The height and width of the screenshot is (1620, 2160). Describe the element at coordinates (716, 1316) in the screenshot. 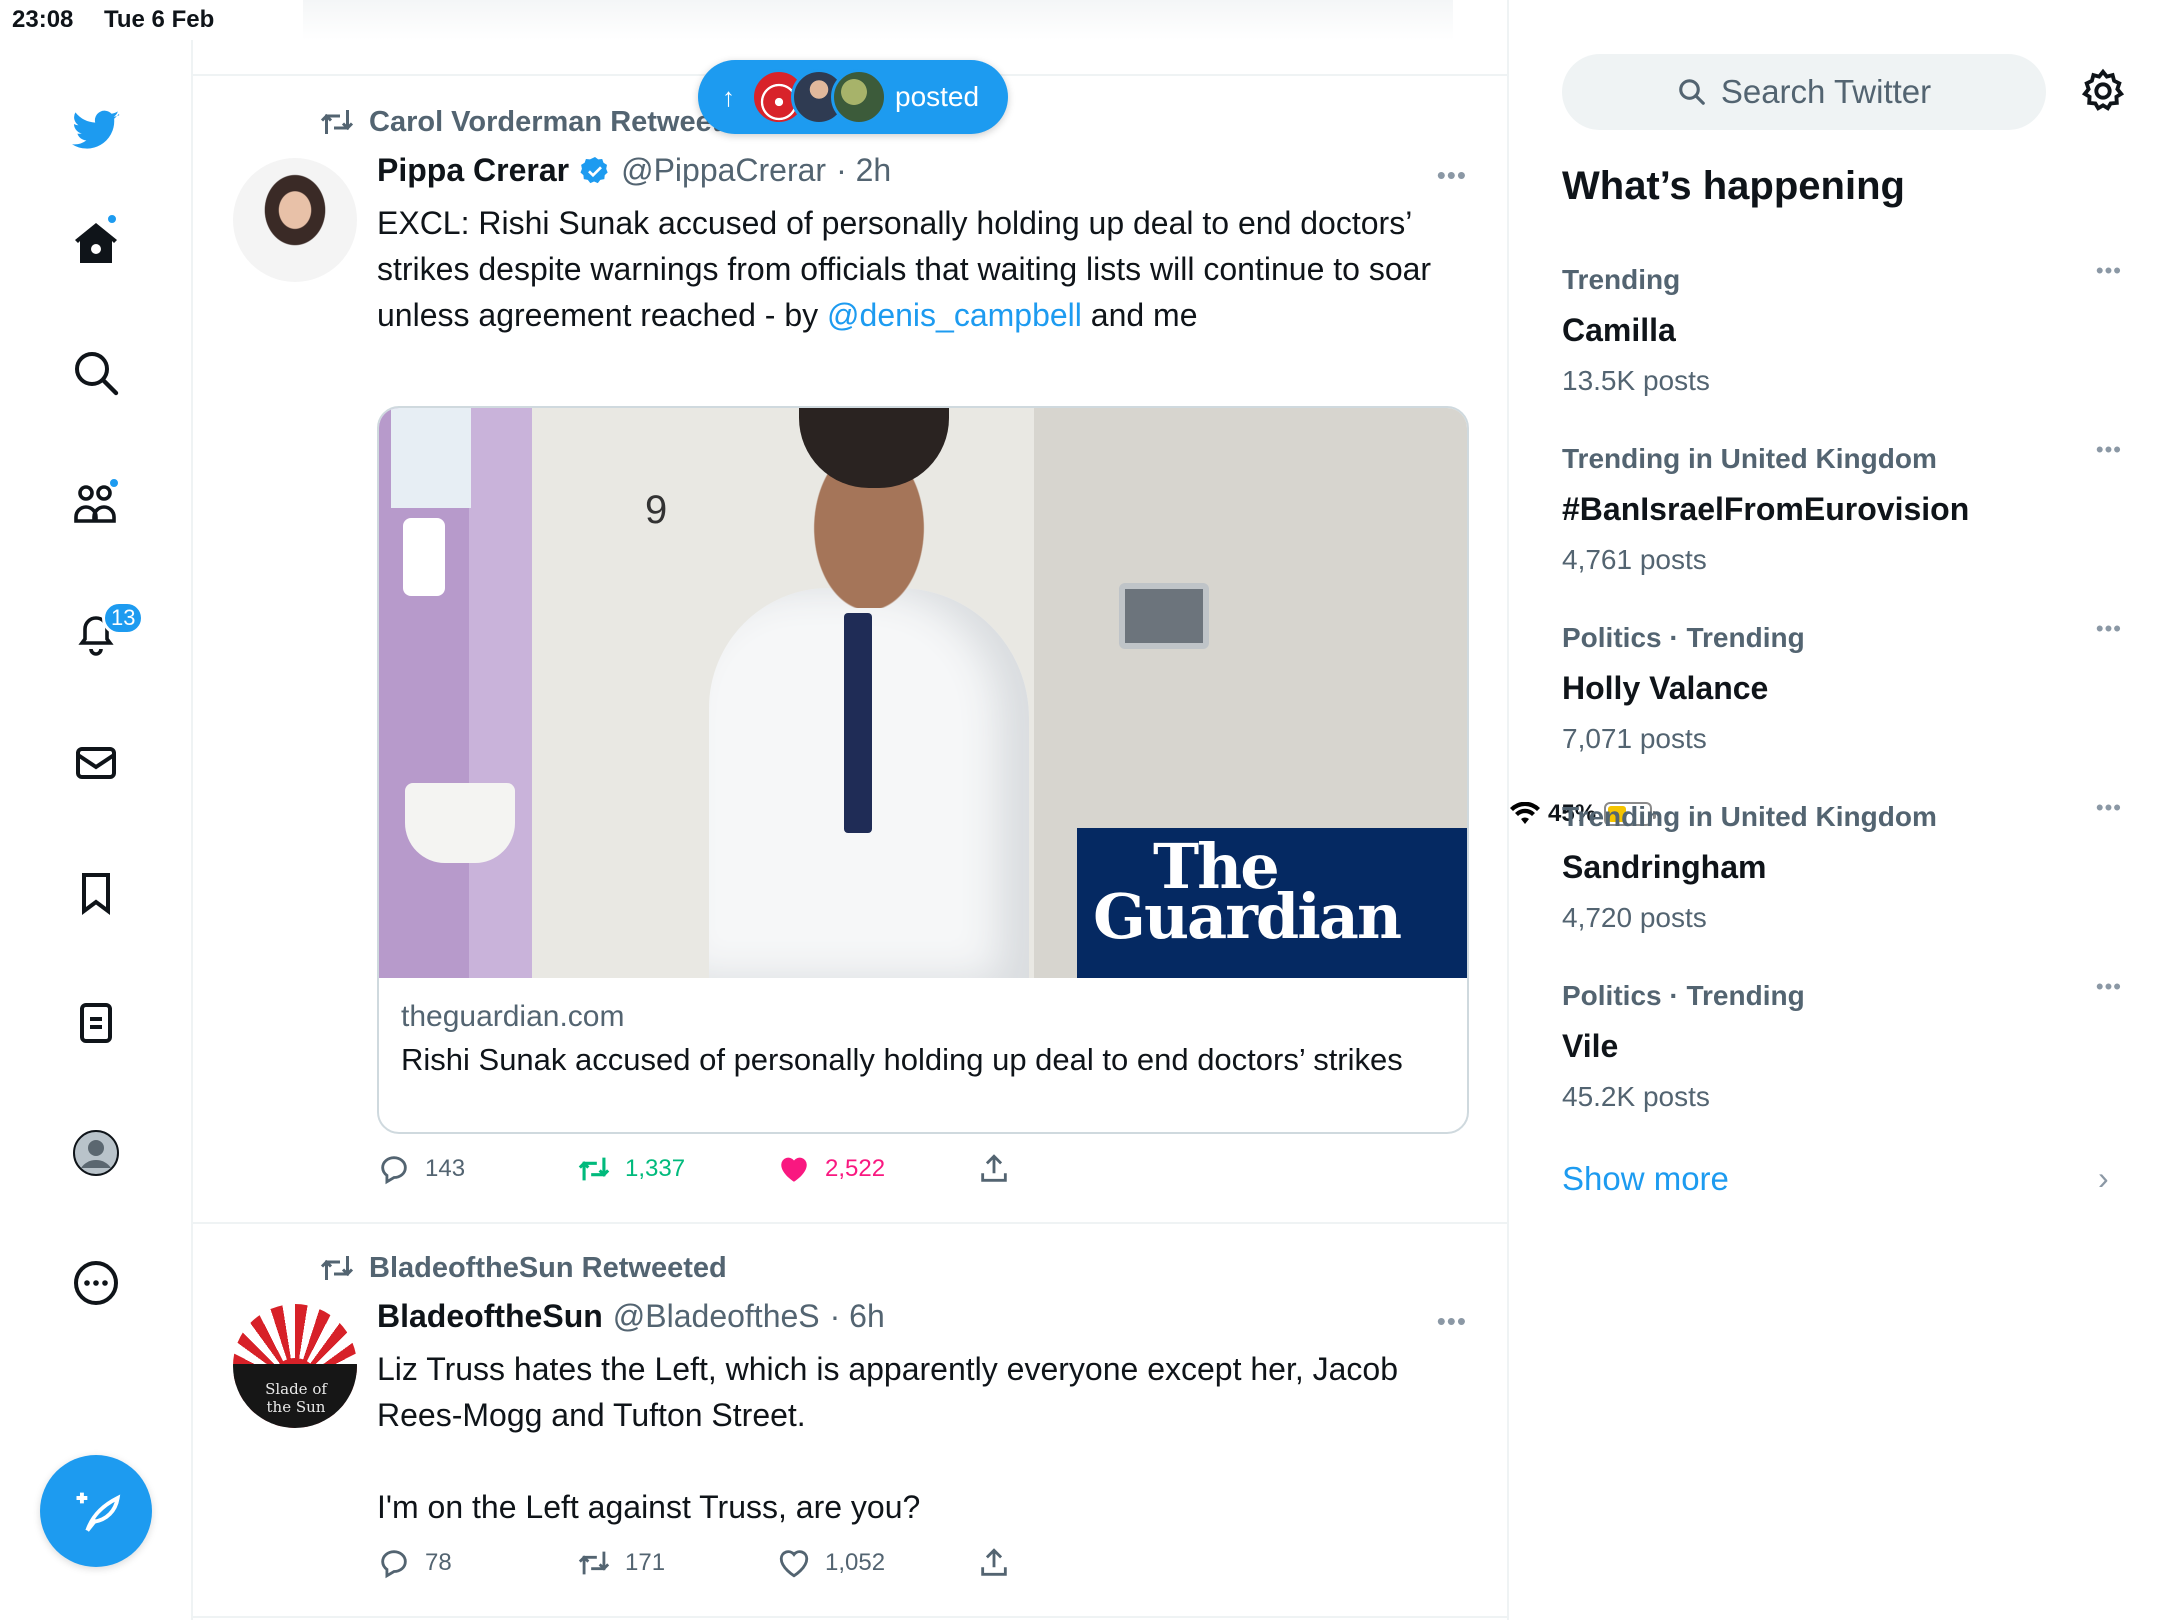

I see `author-handle: @BladeoftheS` at that location.